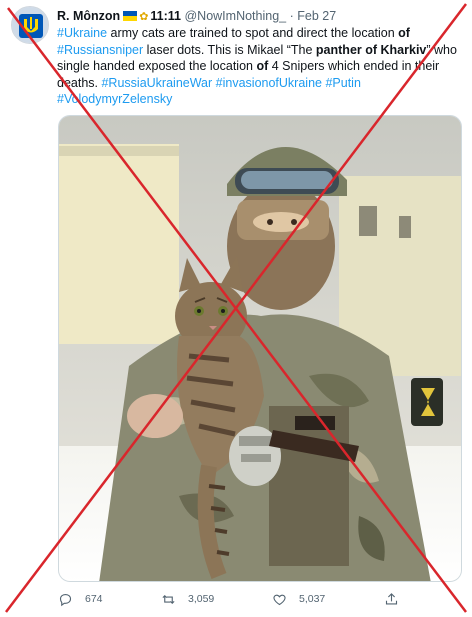 The height and width of the screenshot is (617, 472). Describe the element at coordinates (130, 16) in the screenshot. I see `ukraine-flag-icon` at that location.